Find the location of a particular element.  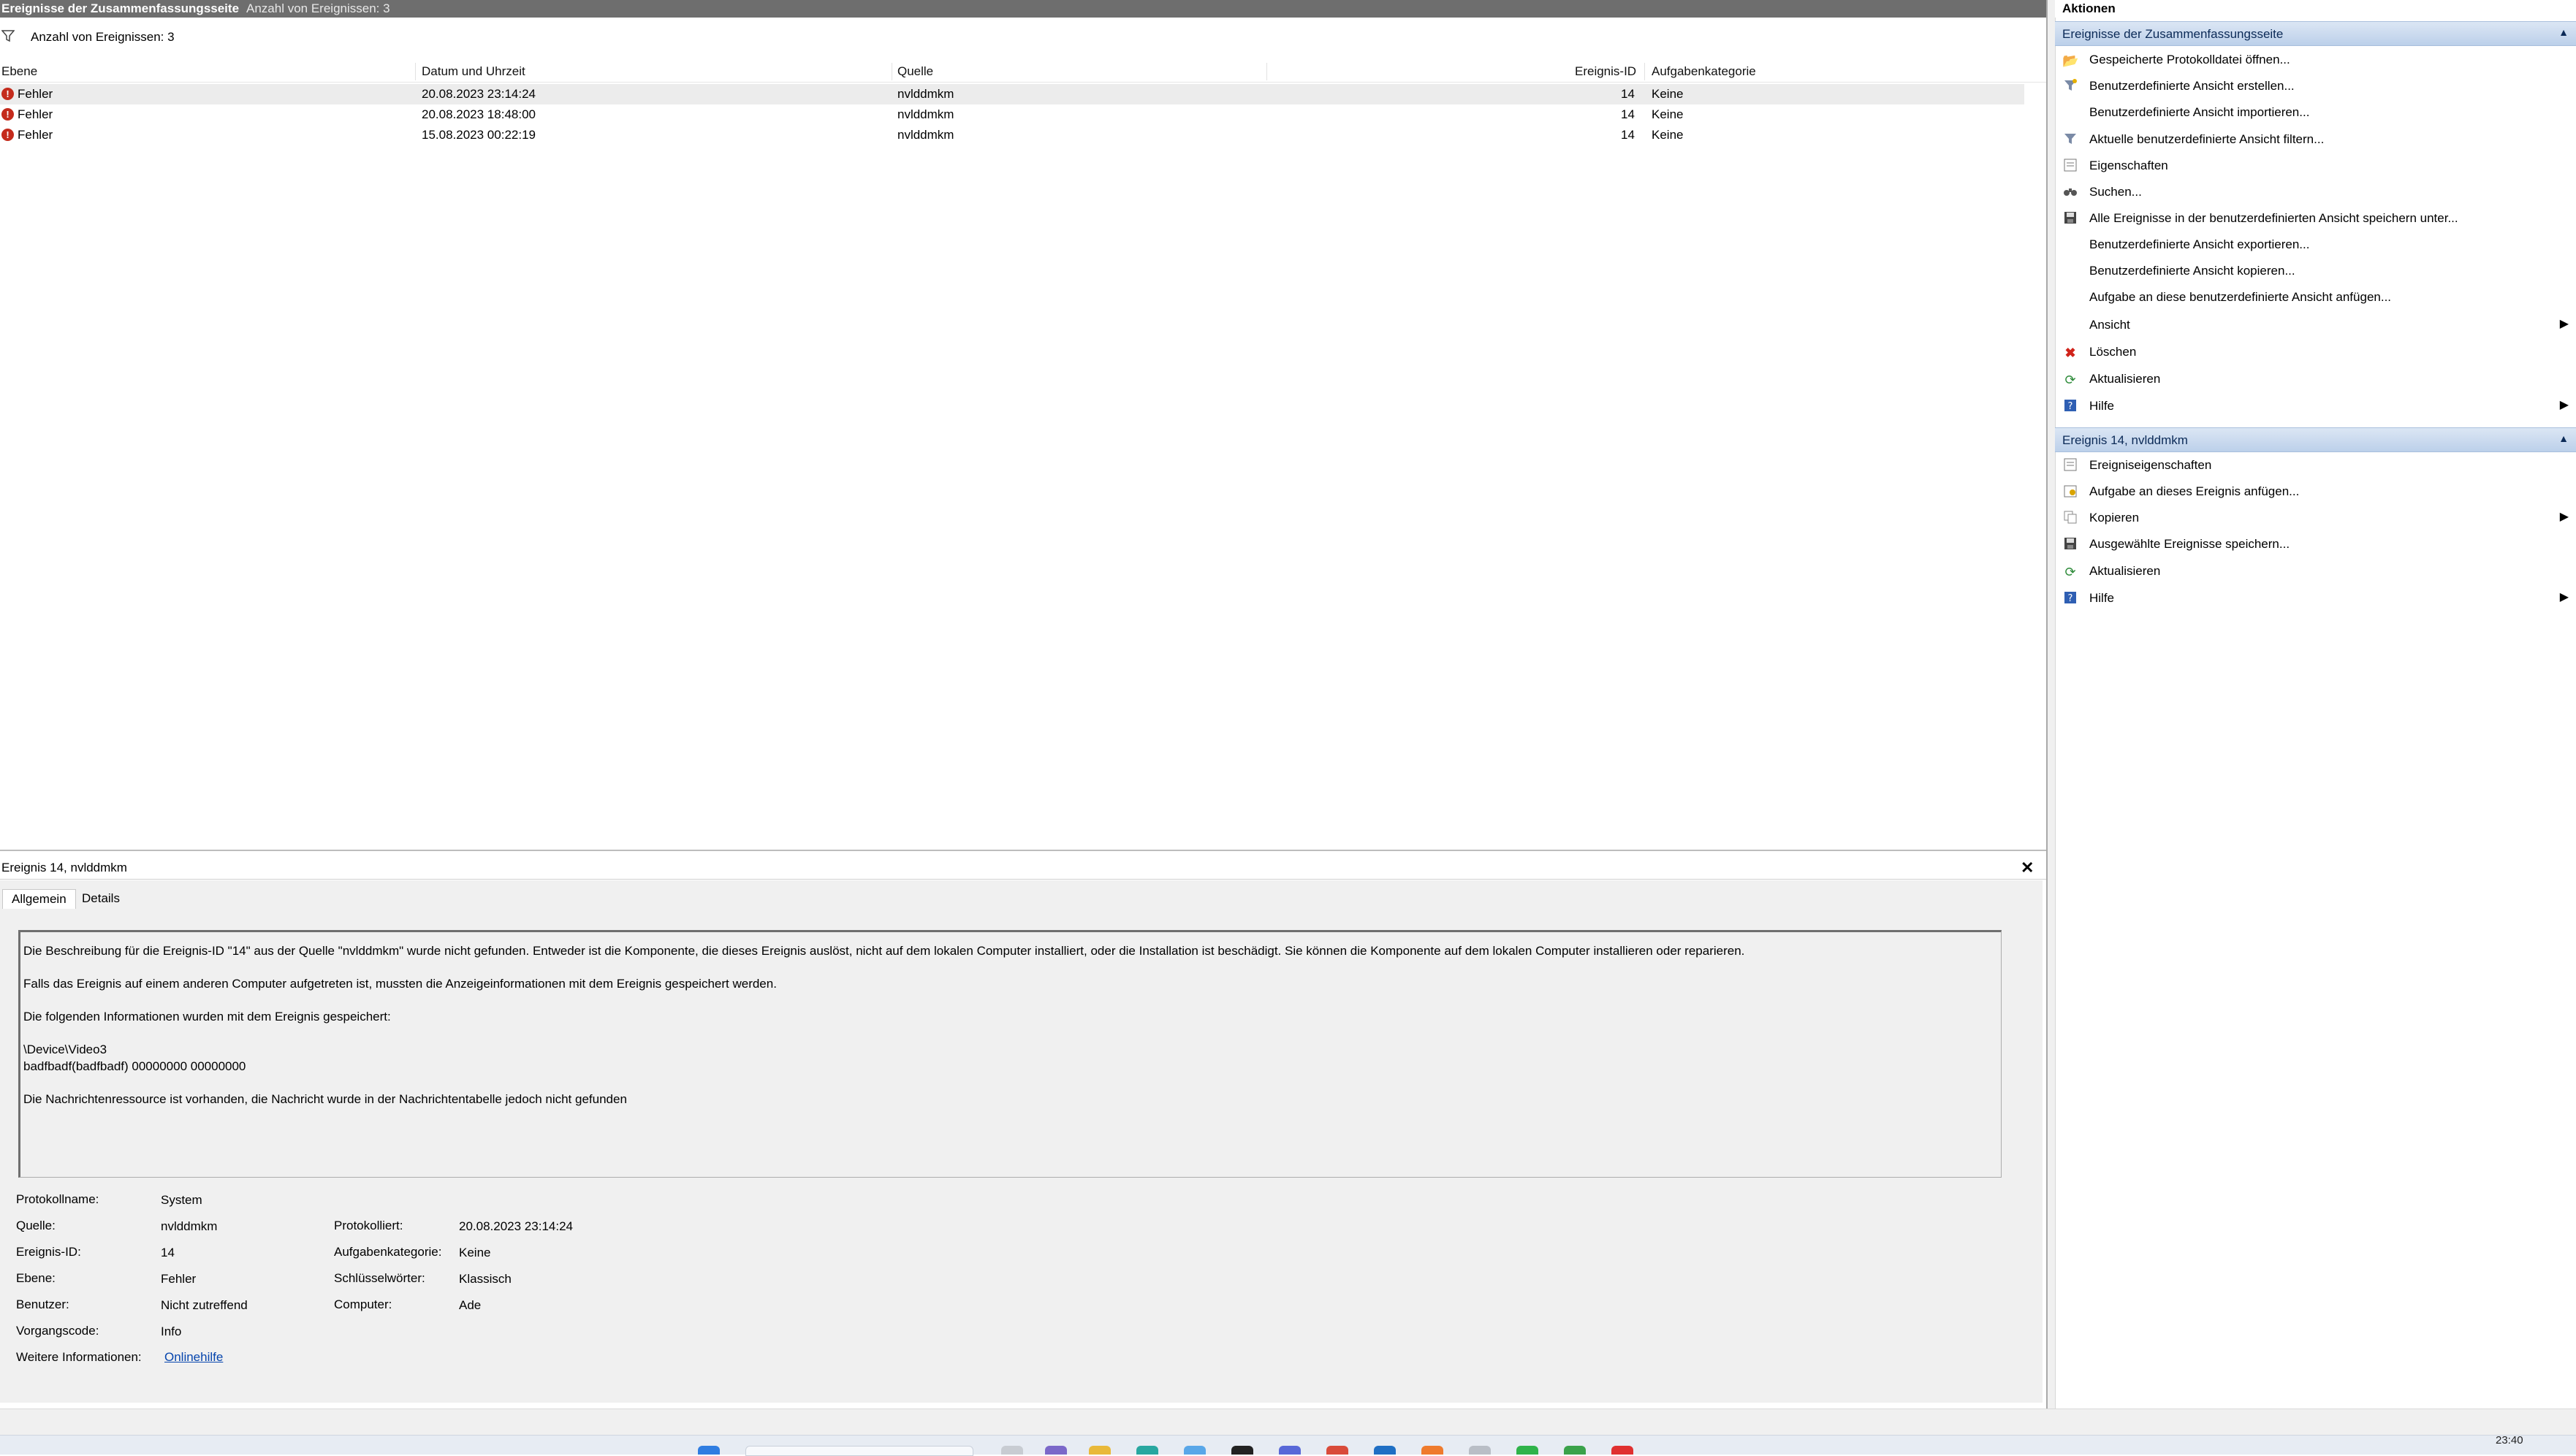

column-header-task-category: Aufgabenkategorie is located at coordinates (1704, 72).